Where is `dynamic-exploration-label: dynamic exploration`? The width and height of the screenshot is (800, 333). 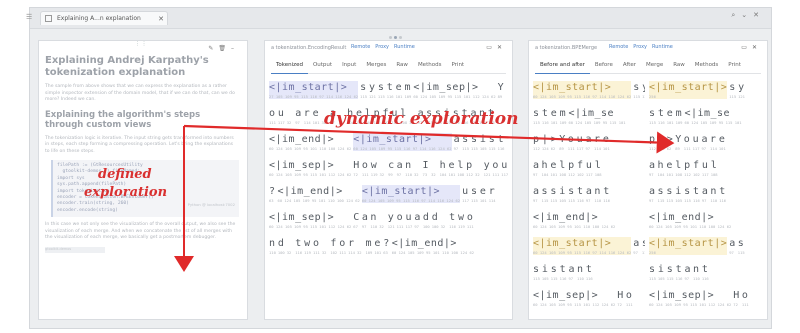 dynamic-exploration-label: dynamic exploration is located at coordinates (421, 119).